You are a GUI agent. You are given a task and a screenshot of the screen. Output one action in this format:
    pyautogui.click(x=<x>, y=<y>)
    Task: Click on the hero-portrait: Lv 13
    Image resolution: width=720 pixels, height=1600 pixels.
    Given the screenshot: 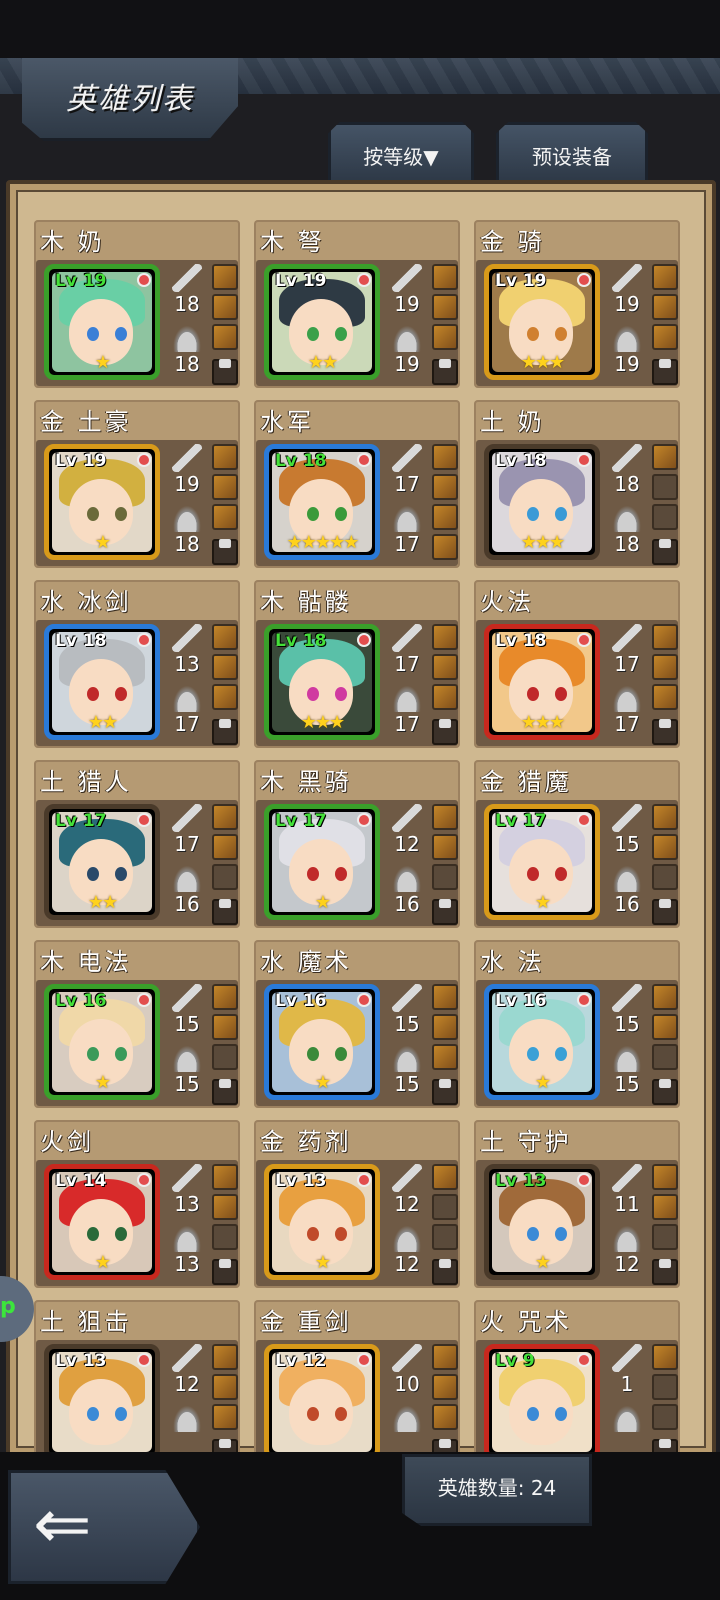 What is the action you would take?
    pyautogui.click(x=102, y=1402)
    